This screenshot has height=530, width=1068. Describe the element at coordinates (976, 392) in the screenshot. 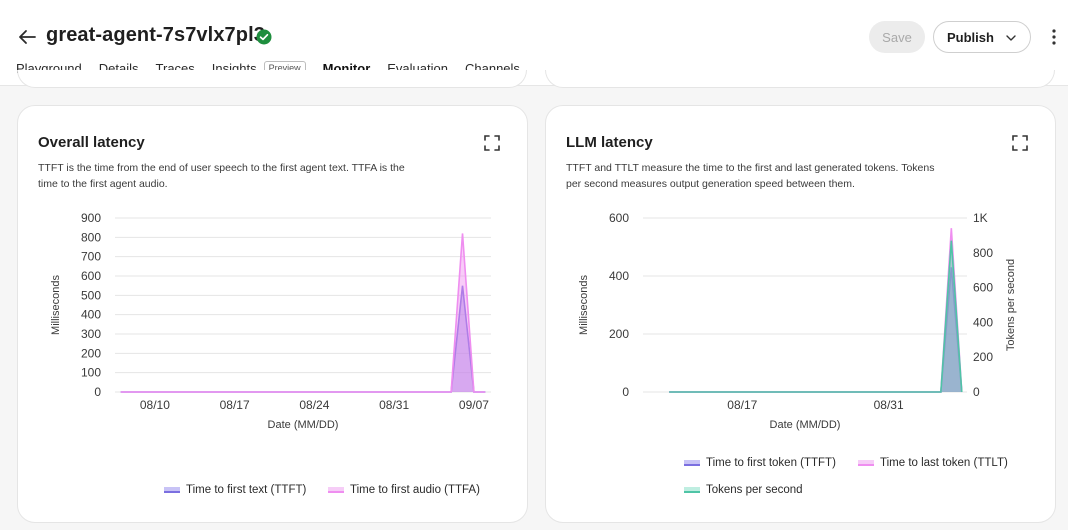

I see `y-right-tick-label: 0` at that location.